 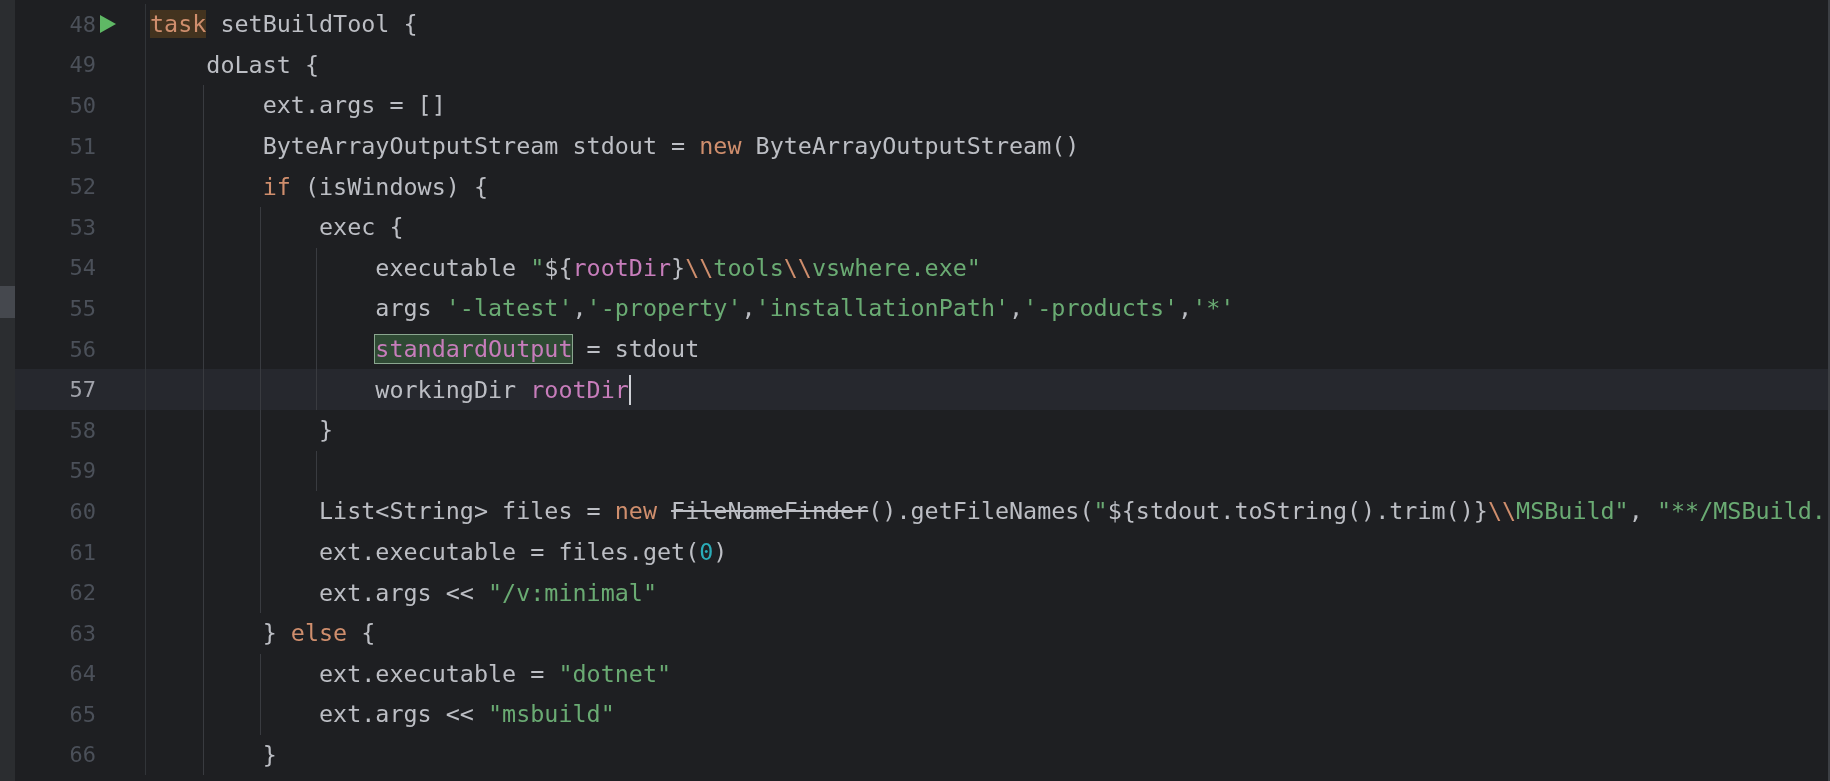 What do you see at coordinates (361, 227) in the screenshot?
I see `code-line: exec {` at bounding box center [361, 227].